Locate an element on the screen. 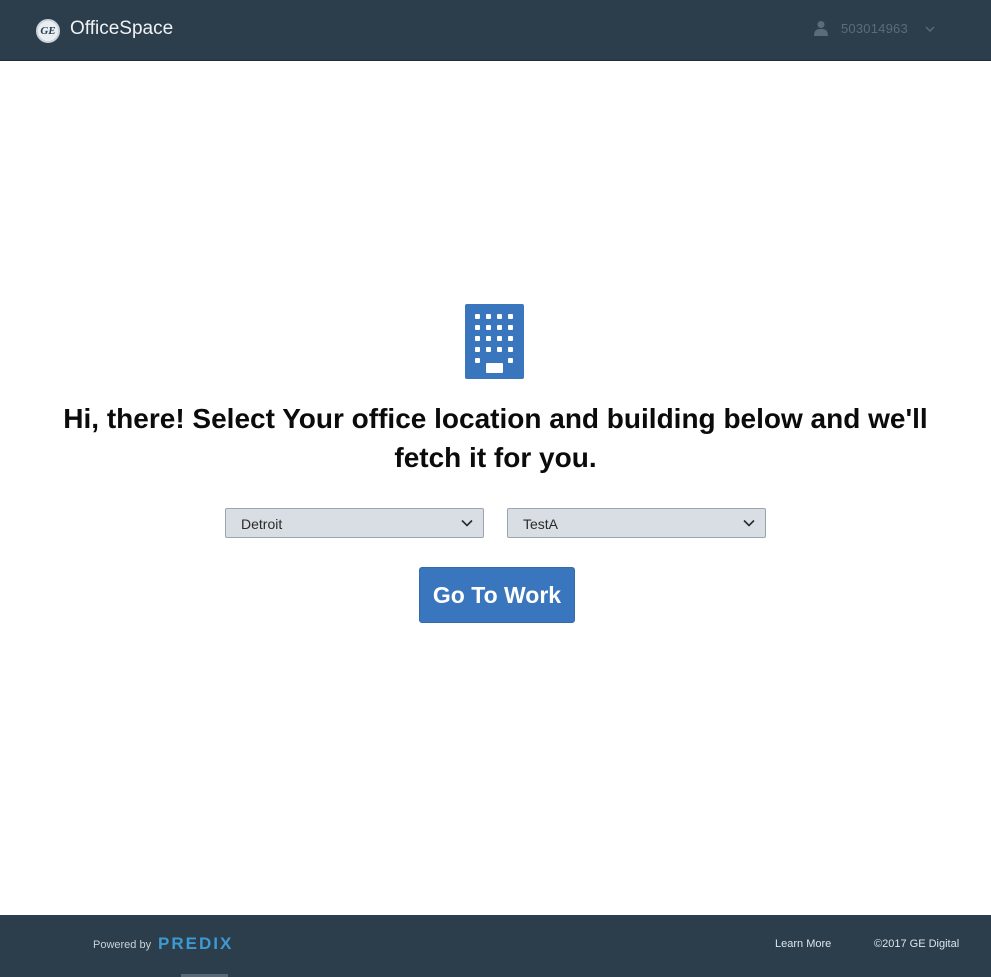 The image size is (991, 977). user-menu: 503014963 is located at coordinates (874, 28).